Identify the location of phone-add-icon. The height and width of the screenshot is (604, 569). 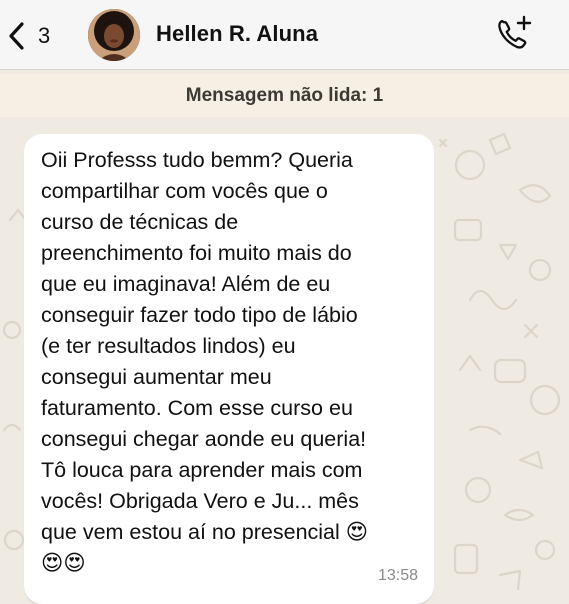
(515, 32).